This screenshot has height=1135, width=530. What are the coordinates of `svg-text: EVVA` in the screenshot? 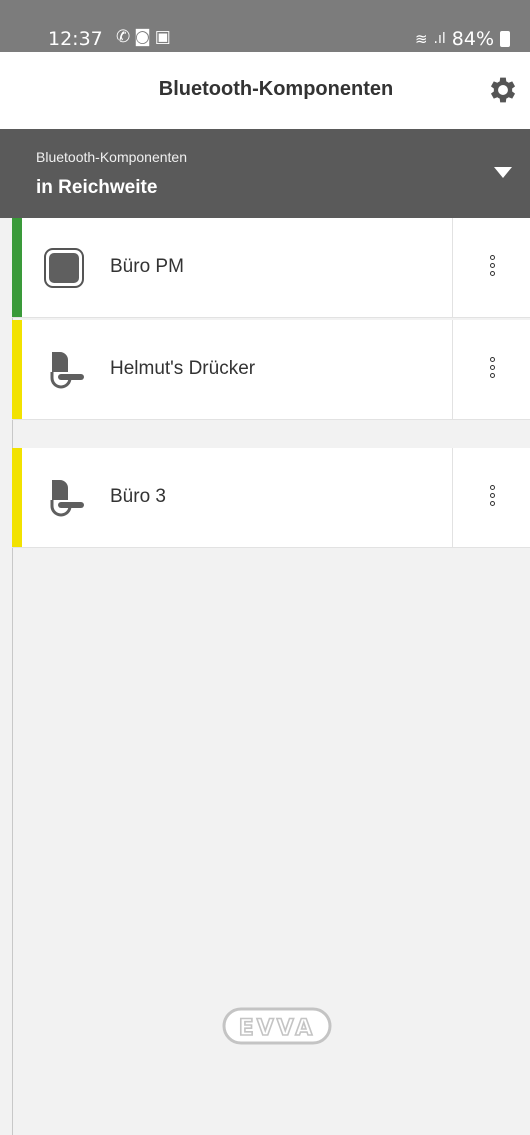 It's located at (277, 1028).